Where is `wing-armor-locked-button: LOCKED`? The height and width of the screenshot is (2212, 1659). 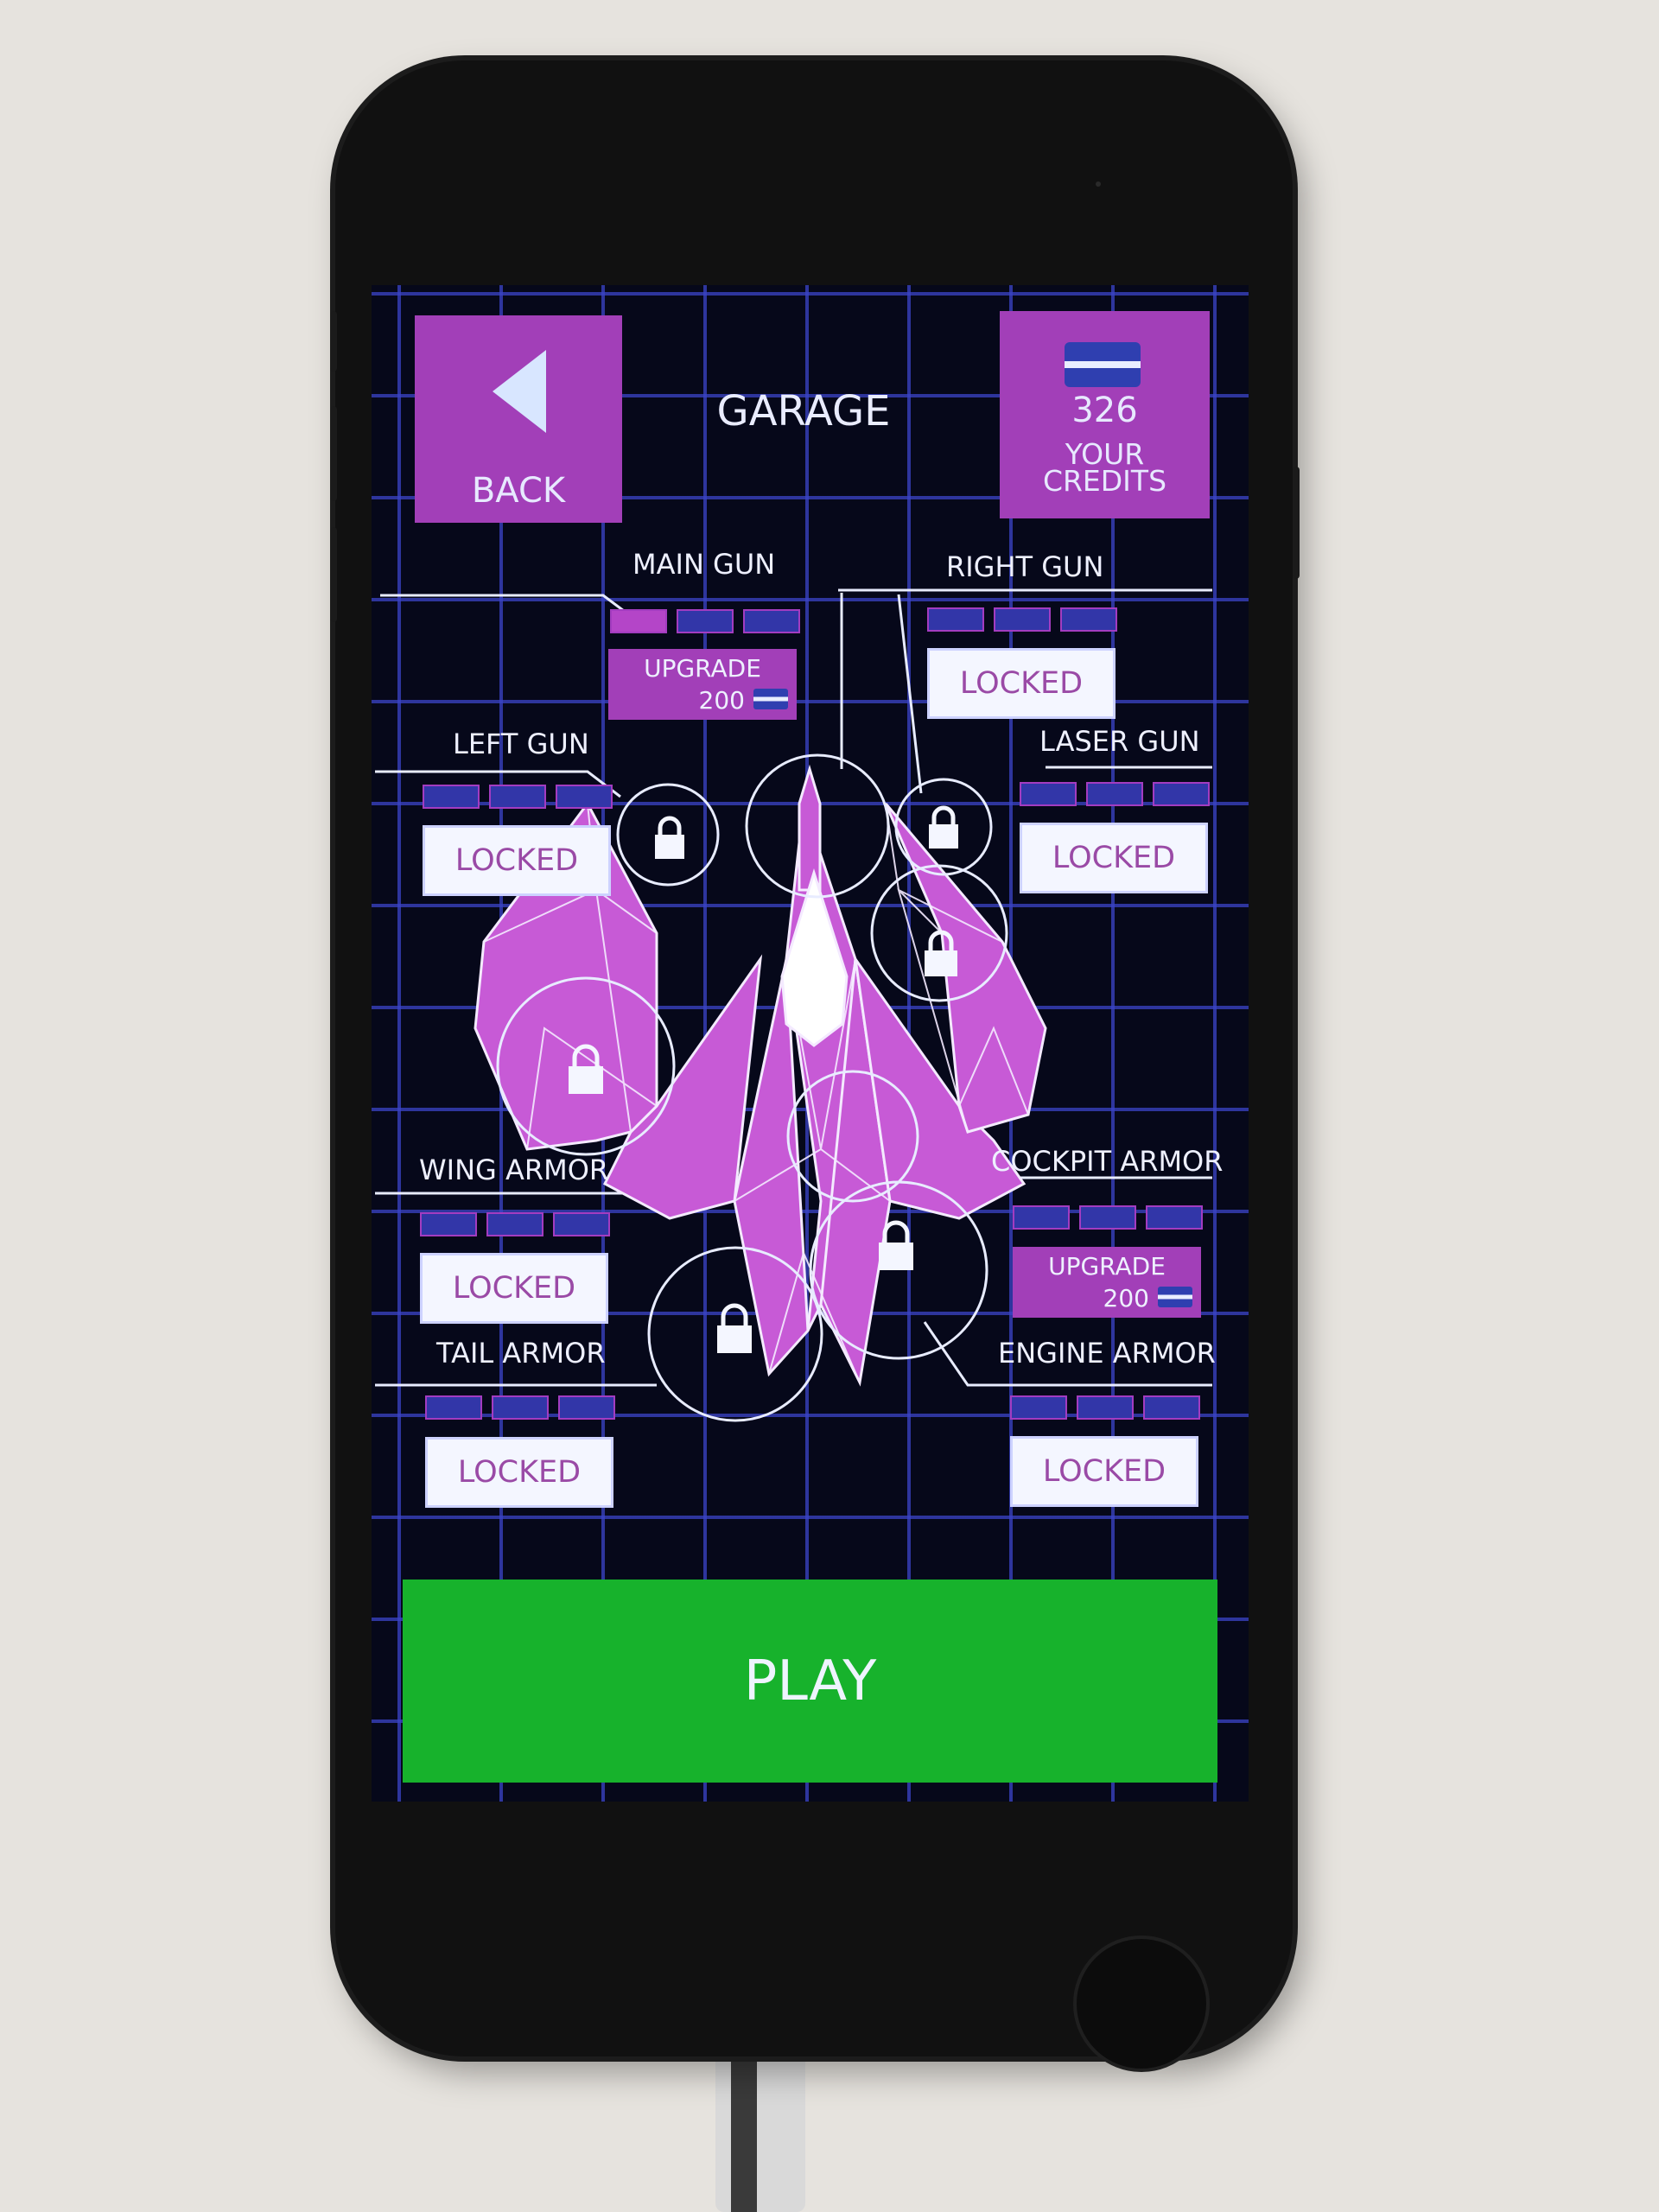
wing-armor-locked-button: LOCKED is located at coordinates (514, 1288).